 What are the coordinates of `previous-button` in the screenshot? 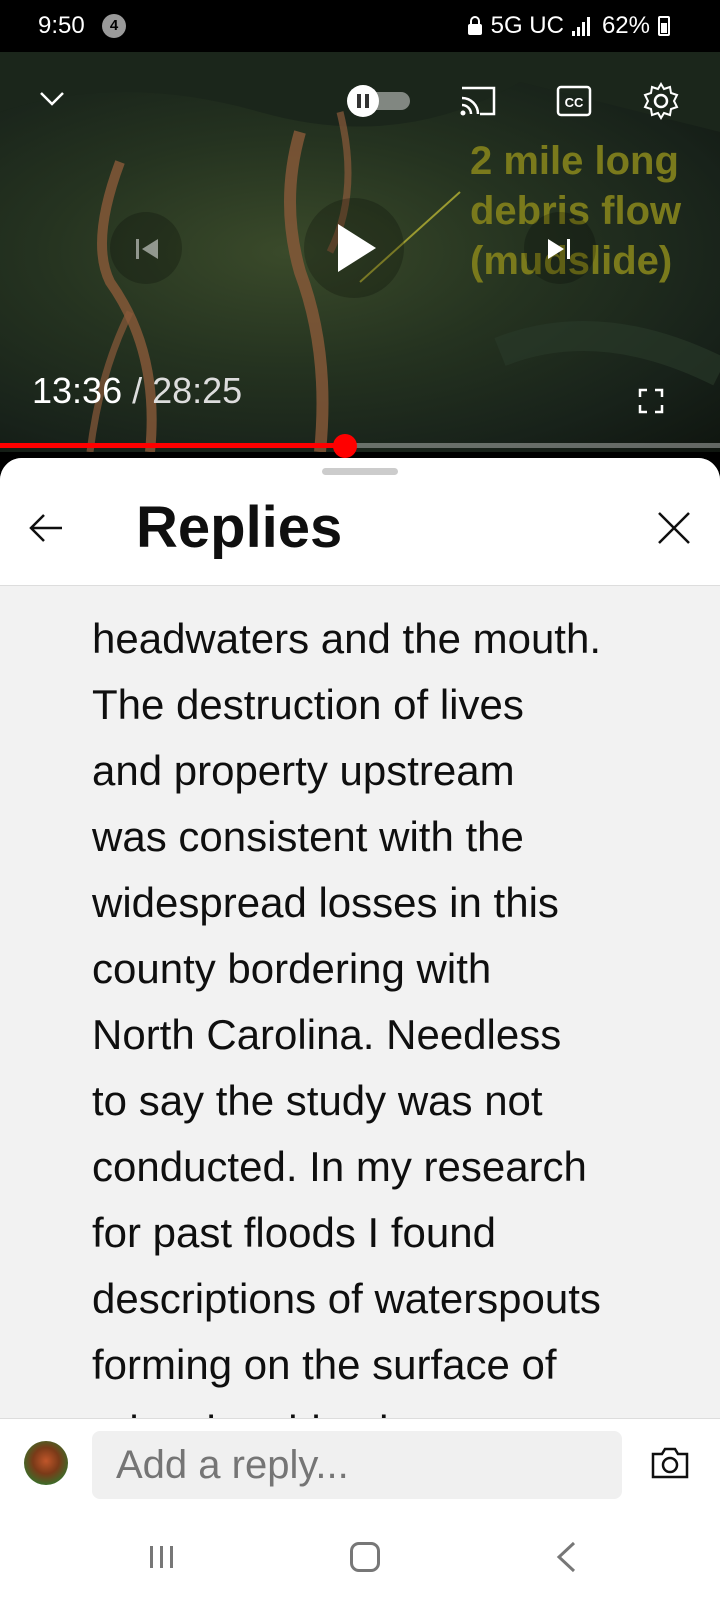 It's located at (146, 248).